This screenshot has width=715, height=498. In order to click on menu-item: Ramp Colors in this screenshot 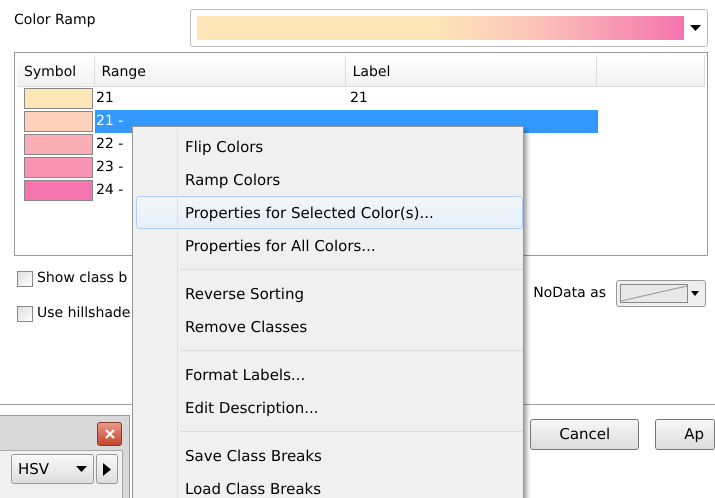, I will do `click(329, 179)`.